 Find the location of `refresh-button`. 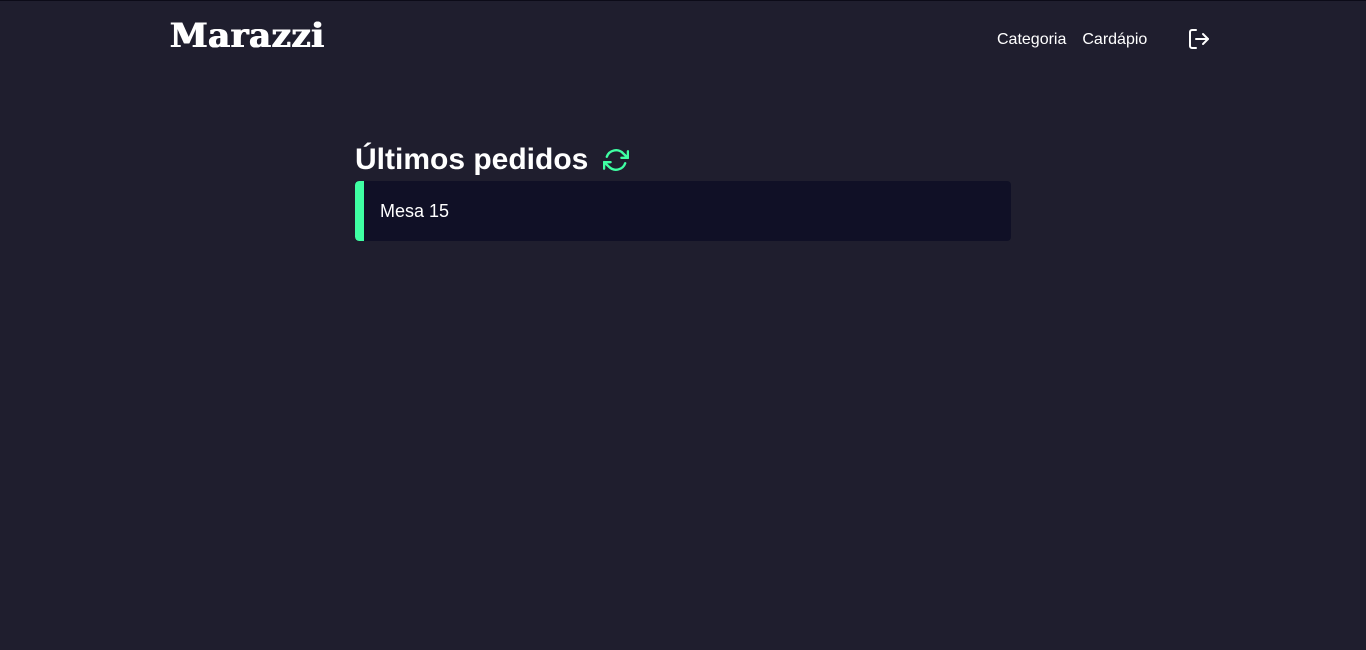

refresh-button is located at coordinates (616, 160).